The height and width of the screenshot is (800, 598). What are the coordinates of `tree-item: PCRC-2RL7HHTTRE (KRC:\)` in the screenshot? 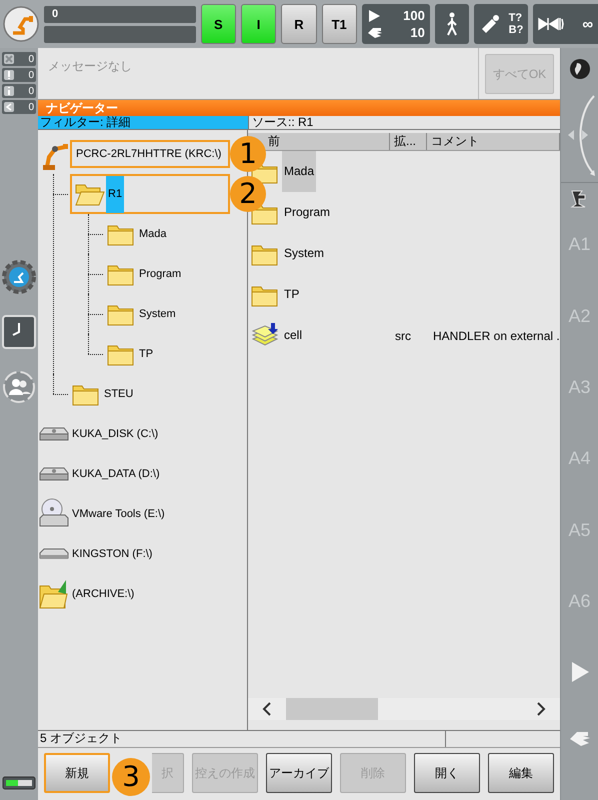 It's located at (149, 154).